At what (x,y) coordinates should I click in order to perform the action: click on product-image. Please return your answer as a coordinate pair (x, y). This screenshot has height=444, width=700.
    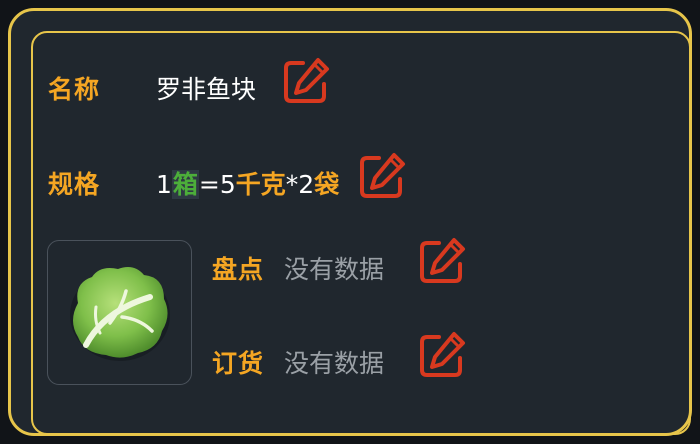
    Looking at the image, I should click on (119, 312).